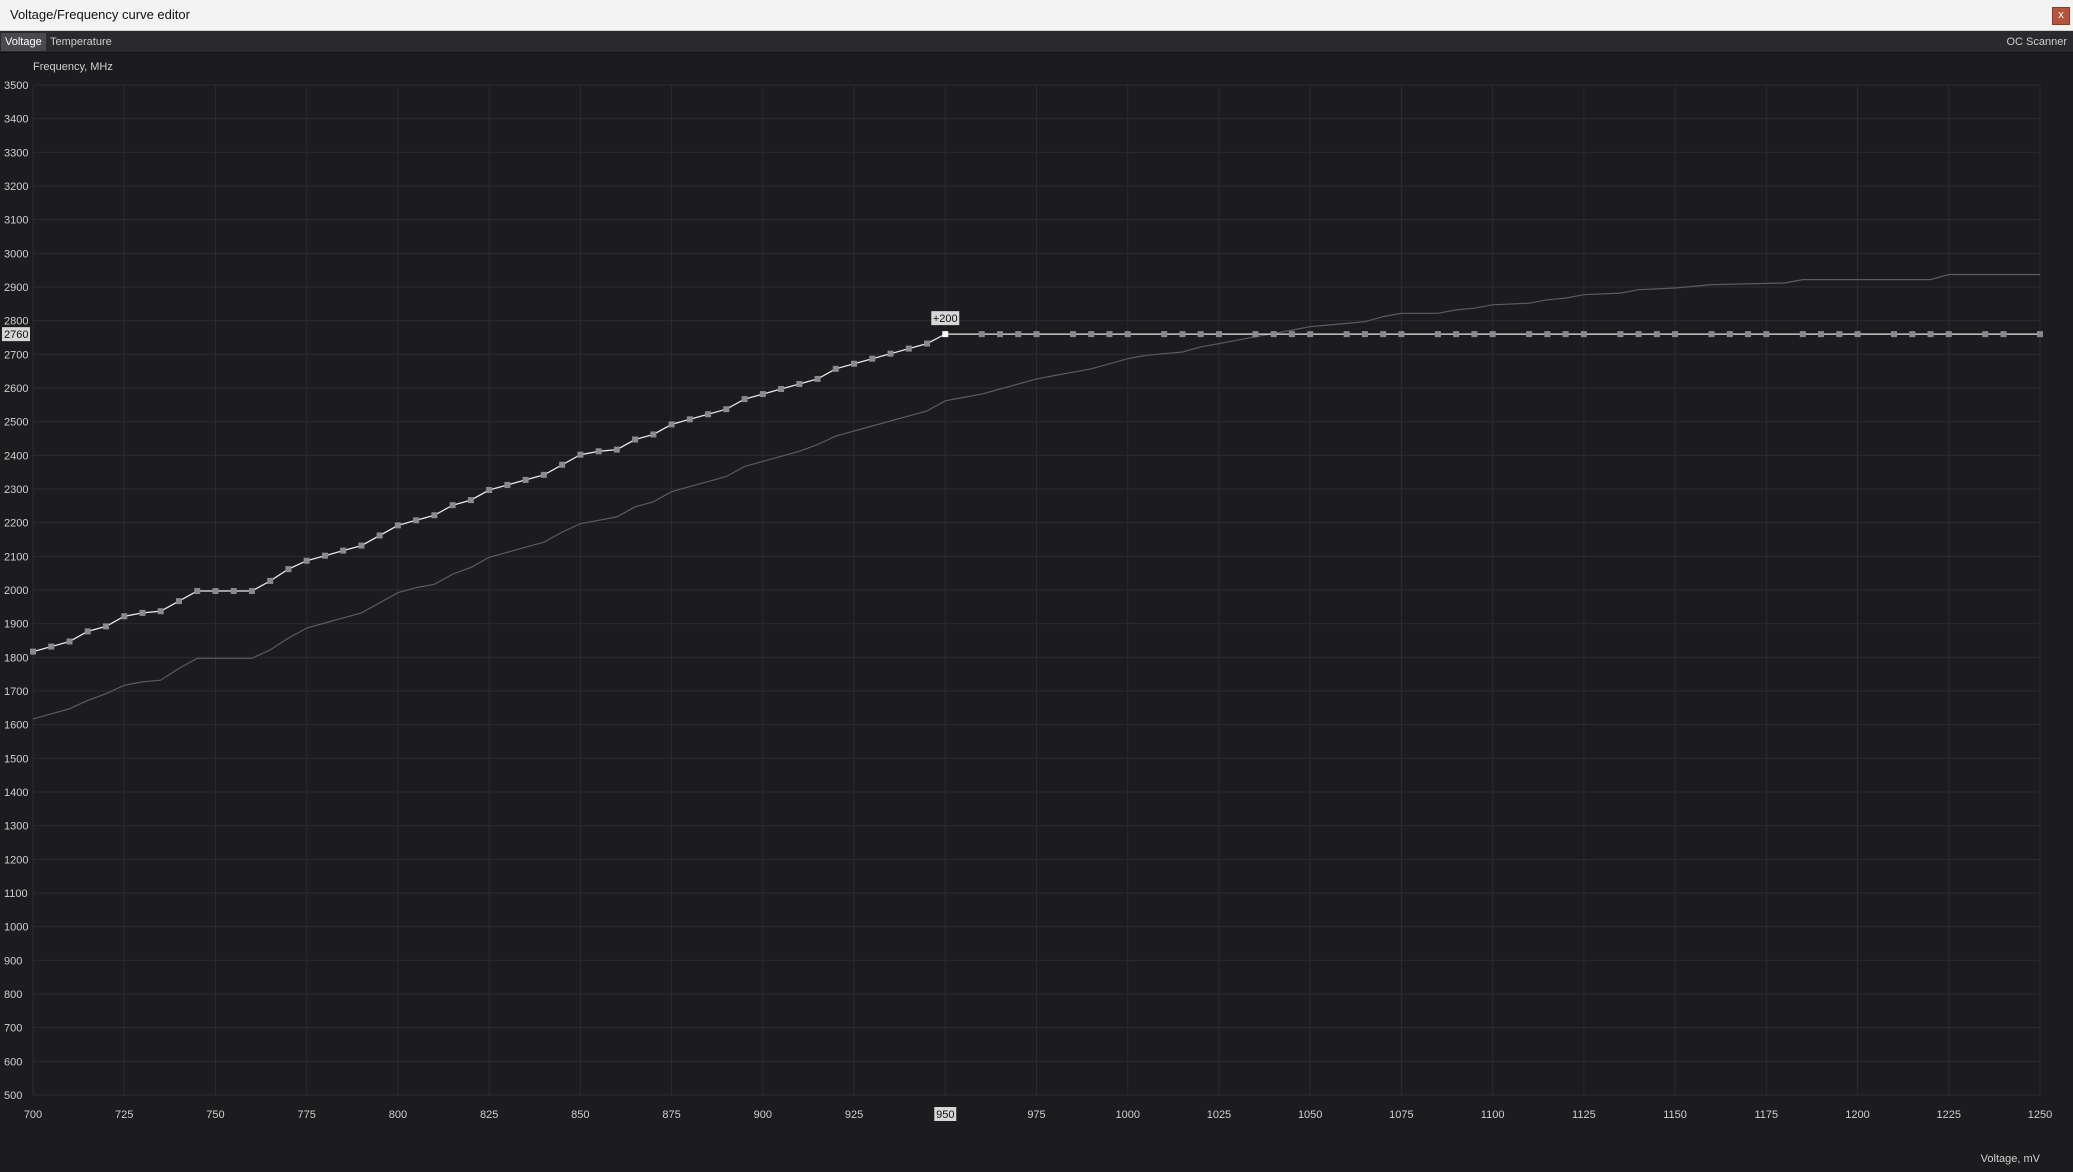 The image size is (2073, 1172). Describe the element at coordinates (23, 42) in the screenshot. I see `tab-voltage: Voltage` at that location.